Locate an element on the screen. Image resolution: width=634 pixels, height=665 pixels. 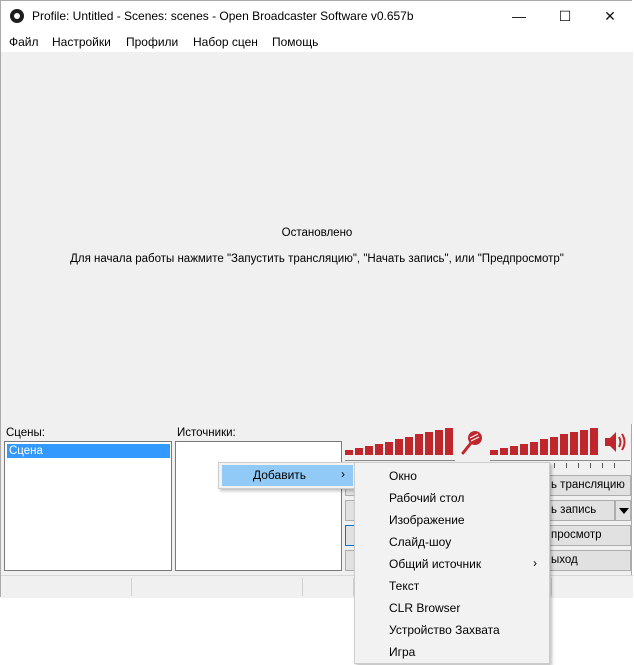
submenu-item-shared-source: Общий источник › is located at coordinates (452, 564).